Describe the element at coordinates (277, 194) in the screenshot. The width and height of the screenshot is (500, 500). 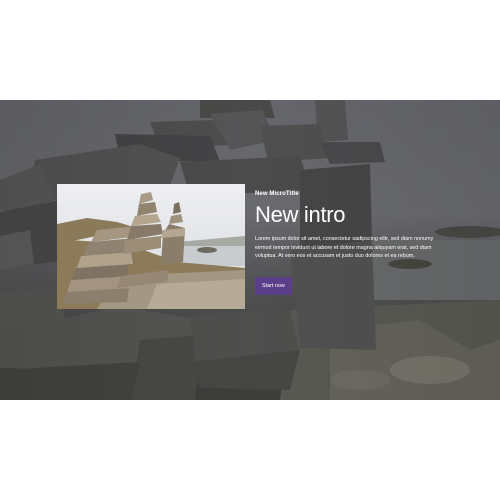
I see `hero-eyebrow: New MicroTitle` at that location.